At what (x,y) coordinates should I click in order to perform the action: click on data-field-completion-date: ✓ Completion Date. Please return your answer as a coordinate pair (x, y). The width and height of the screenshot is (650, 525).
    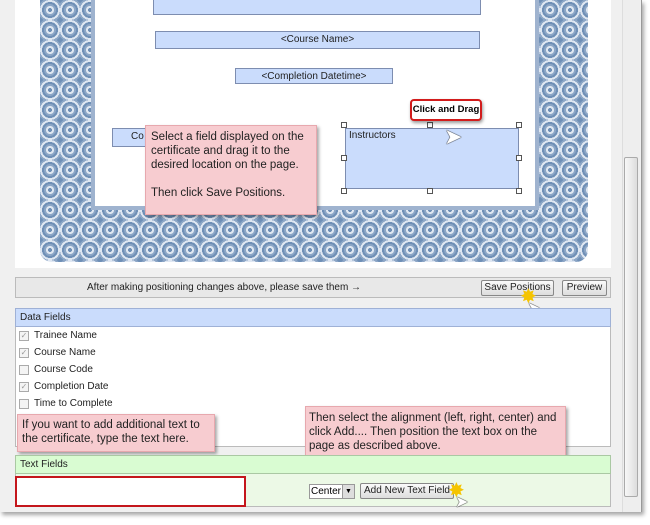
    Looking at the image, I should click on (63, 386).